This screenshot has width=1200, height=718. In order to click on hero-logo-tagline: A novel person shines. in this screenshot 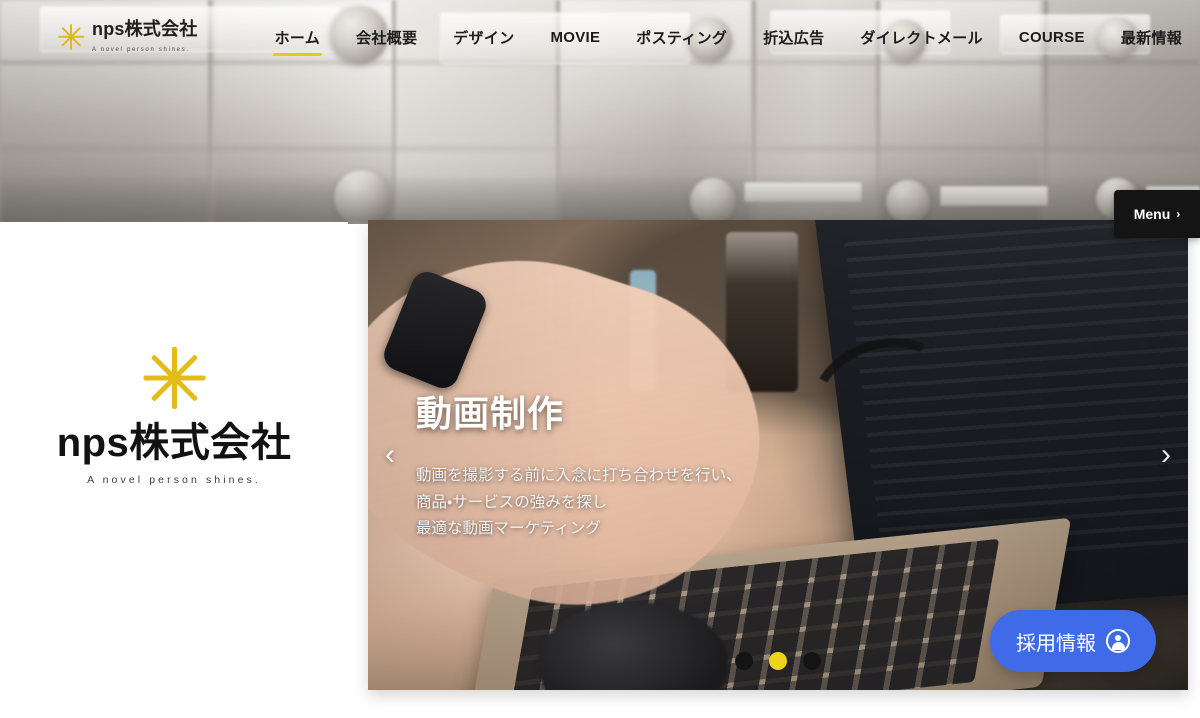, I will do `click(174, 480)`.